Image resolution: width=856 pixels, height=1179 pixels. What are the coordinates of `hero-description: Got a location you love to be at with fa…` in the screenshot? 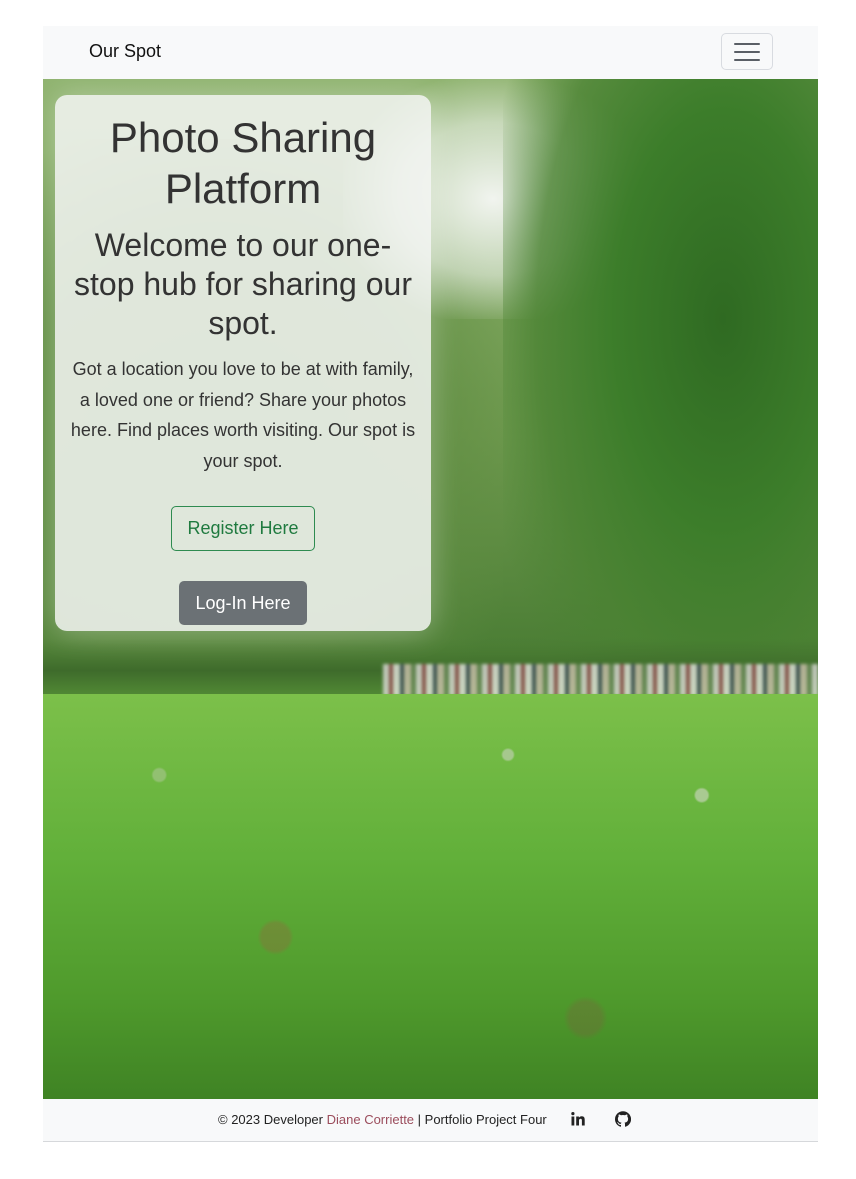 It's located at (243, 415).